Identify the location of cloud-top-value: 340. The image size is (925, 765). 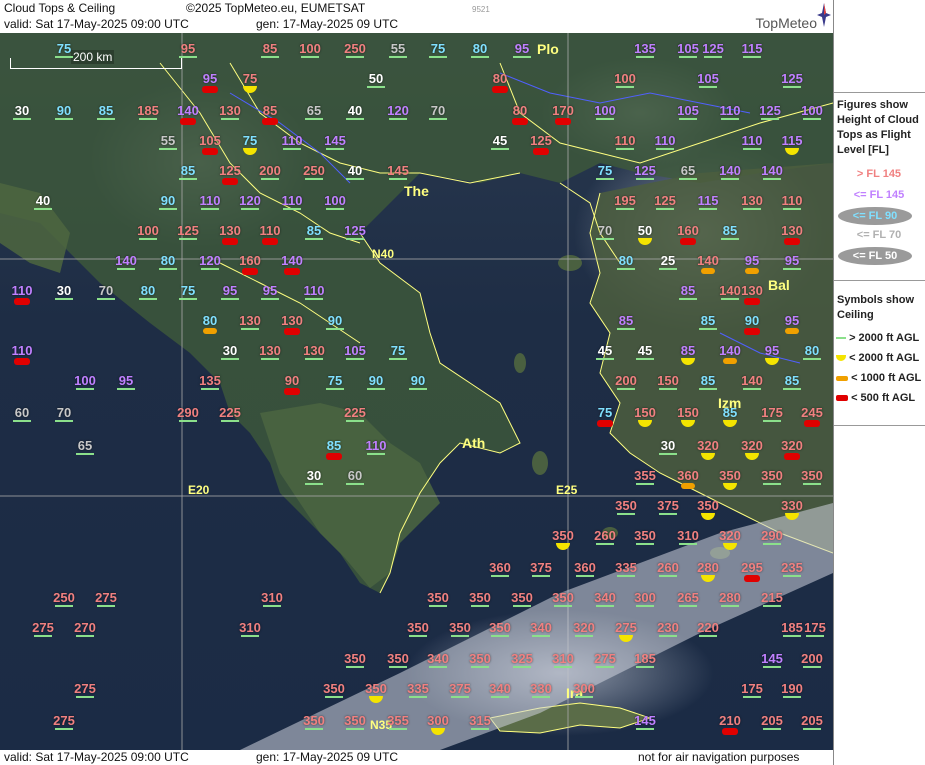
(605, 597).